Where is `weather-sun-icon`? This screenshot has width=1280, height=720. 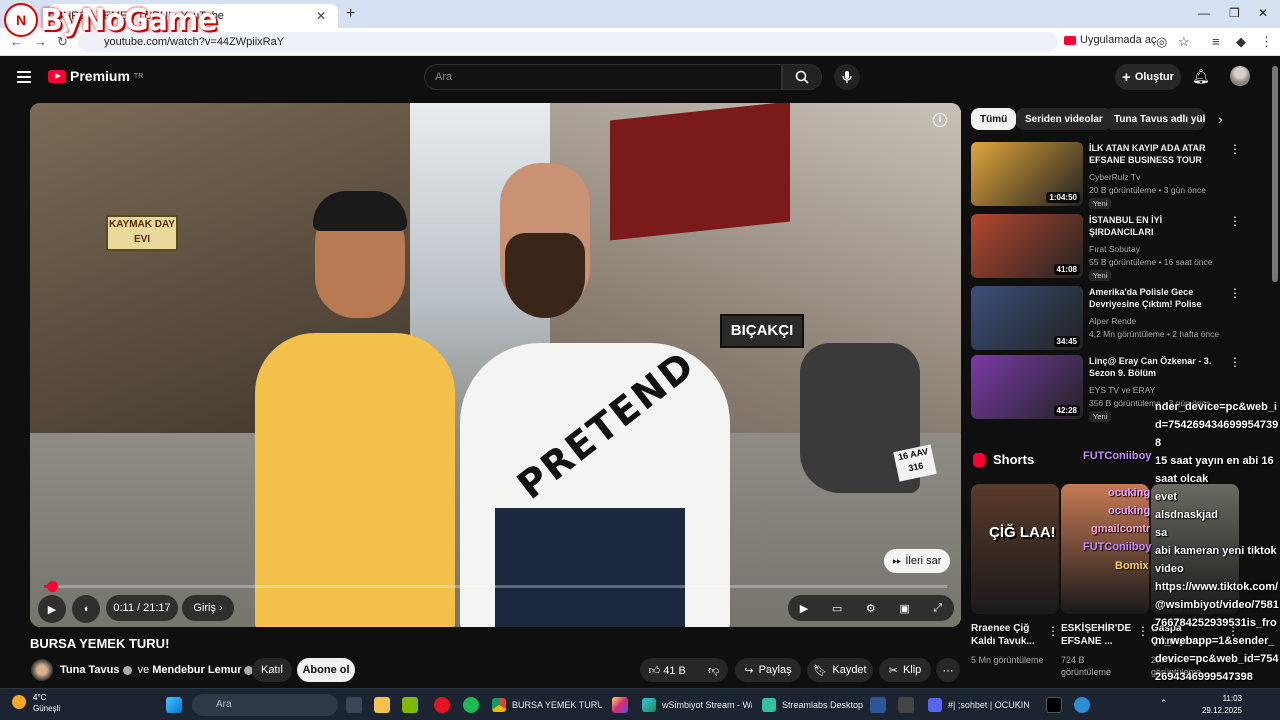
weather-sun-icon is located at coordinates (19, 702).